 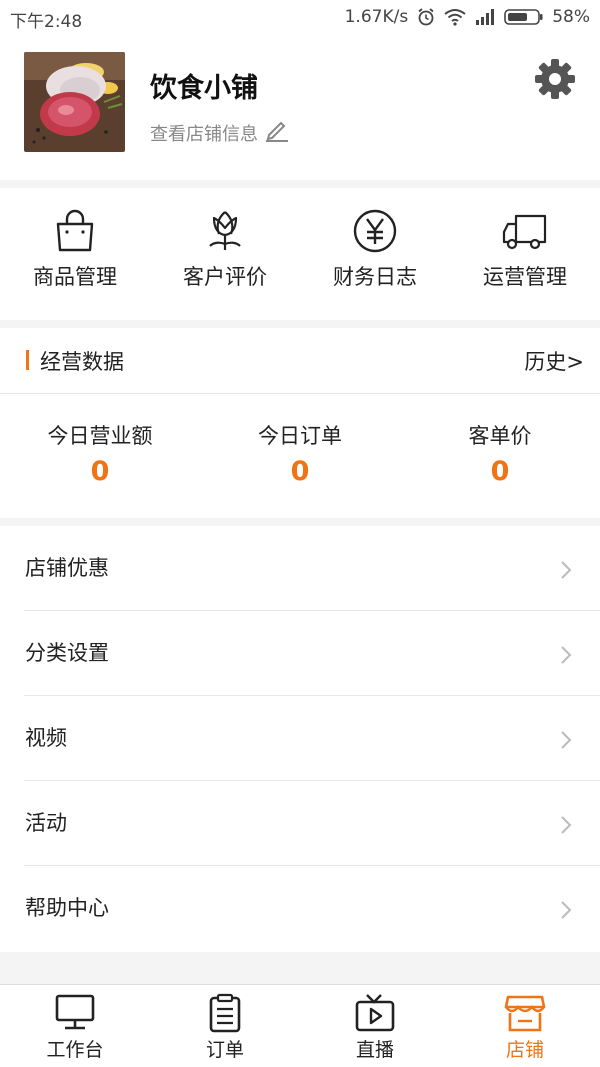 I want to click on quick-item-label: 财务日志, so click(x=375, y=277).